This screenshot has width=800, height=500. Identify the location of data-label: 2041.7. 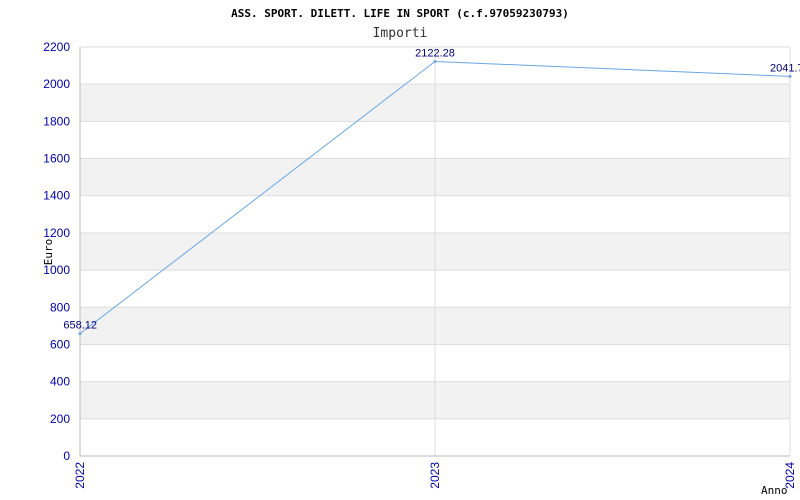
(785, 68).